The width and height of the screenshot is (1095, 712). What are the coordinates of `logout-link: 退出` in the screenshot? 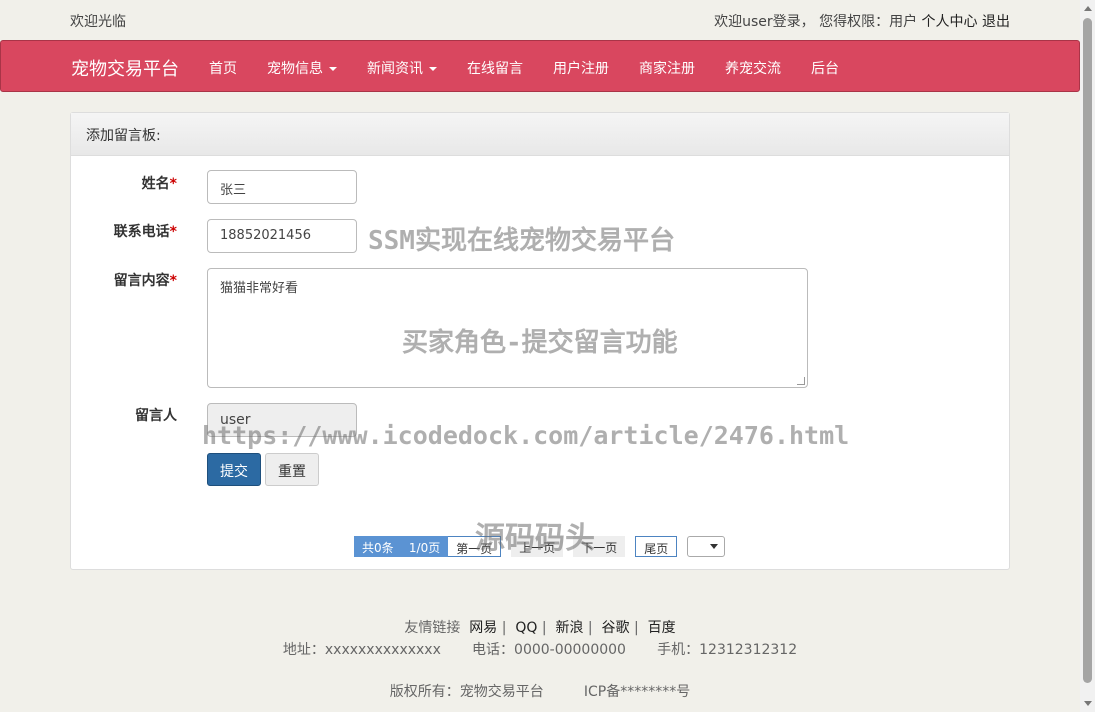 It's located at (996, 22).